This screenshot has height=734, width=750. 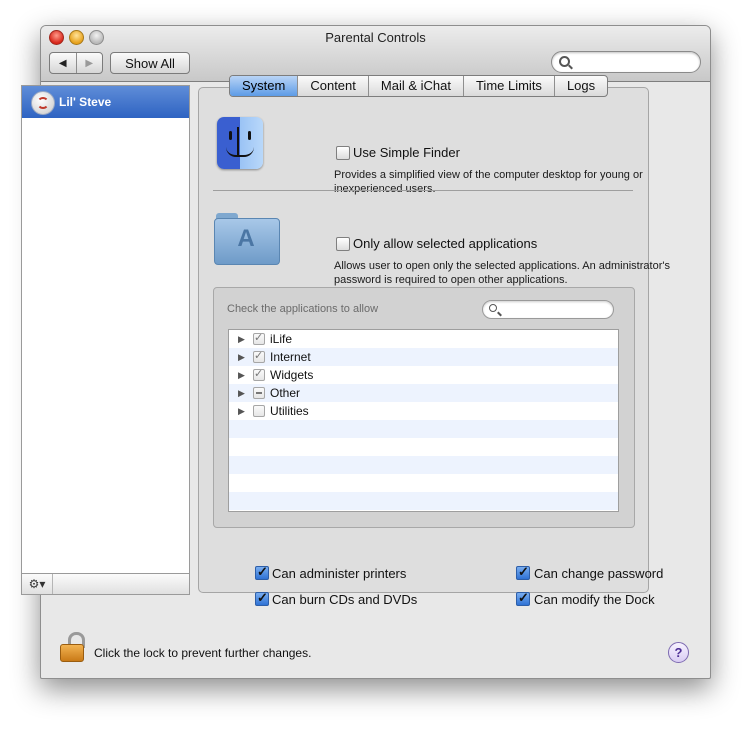 I want to click on back-forward-control: ◀ ▶, so click(x=76, y=63).